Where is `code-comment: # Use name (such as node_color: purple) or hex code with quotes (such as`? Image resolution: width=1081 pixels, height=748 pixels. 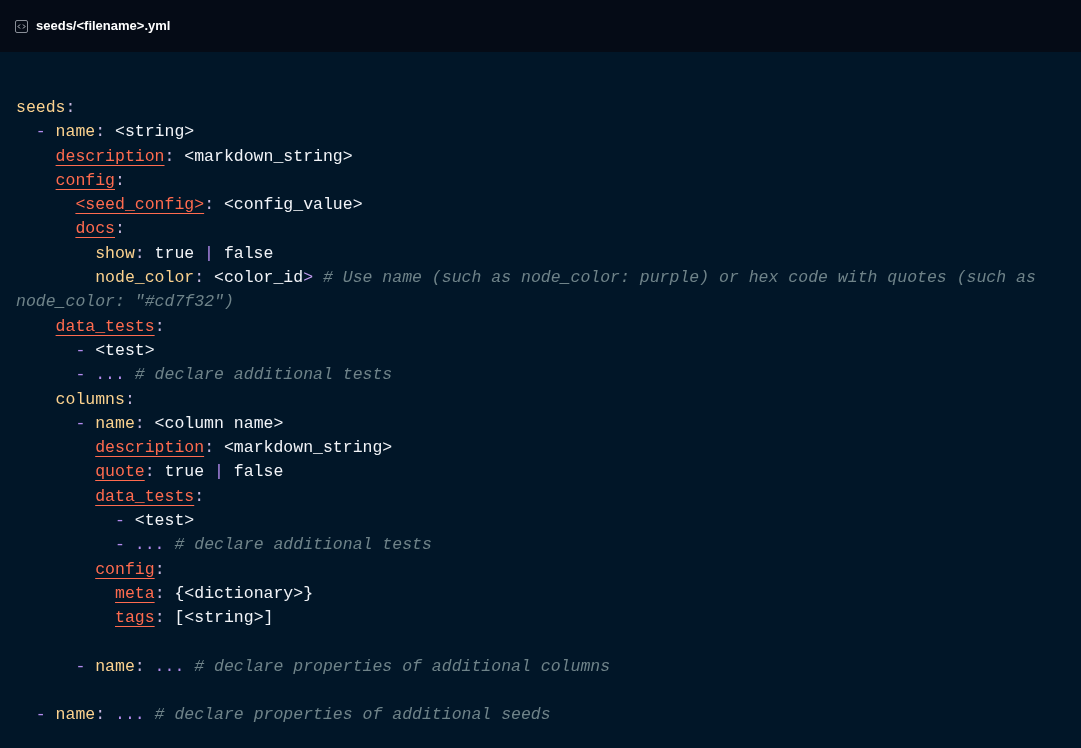
code-comment: # Use name (such as node_color: purple) or hex code with quotes (such as is located at coordinates (679, 278).